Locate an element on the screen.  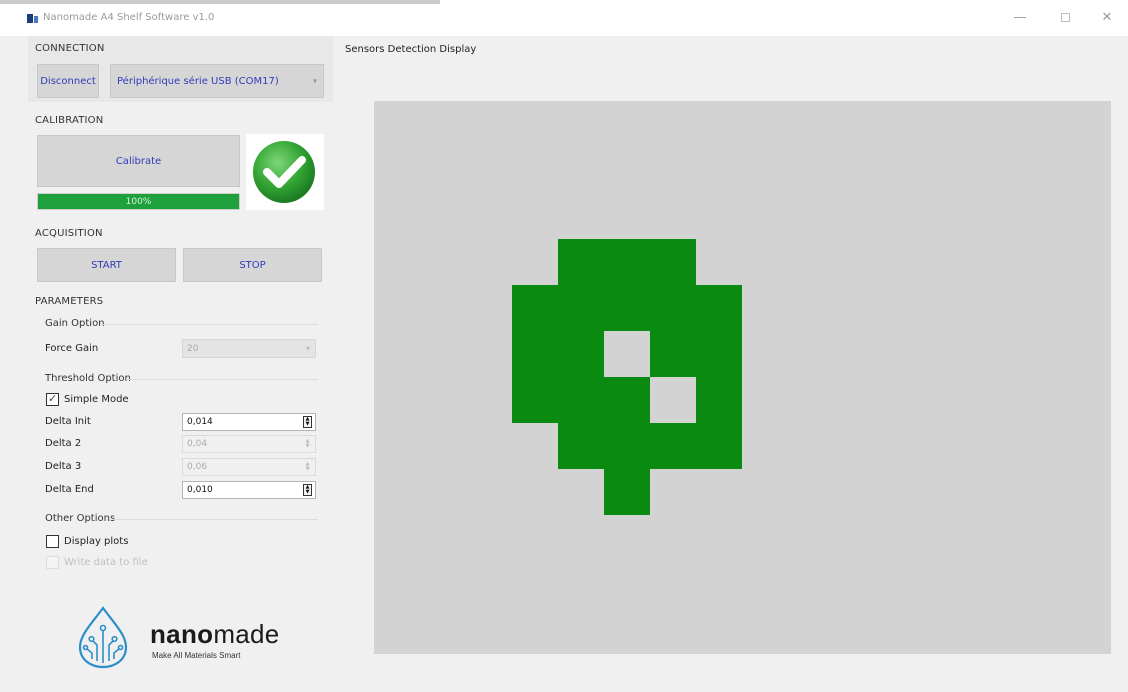
delta-2-input: 0,04 ▲ ▼ is located at coordinates (249, 444).